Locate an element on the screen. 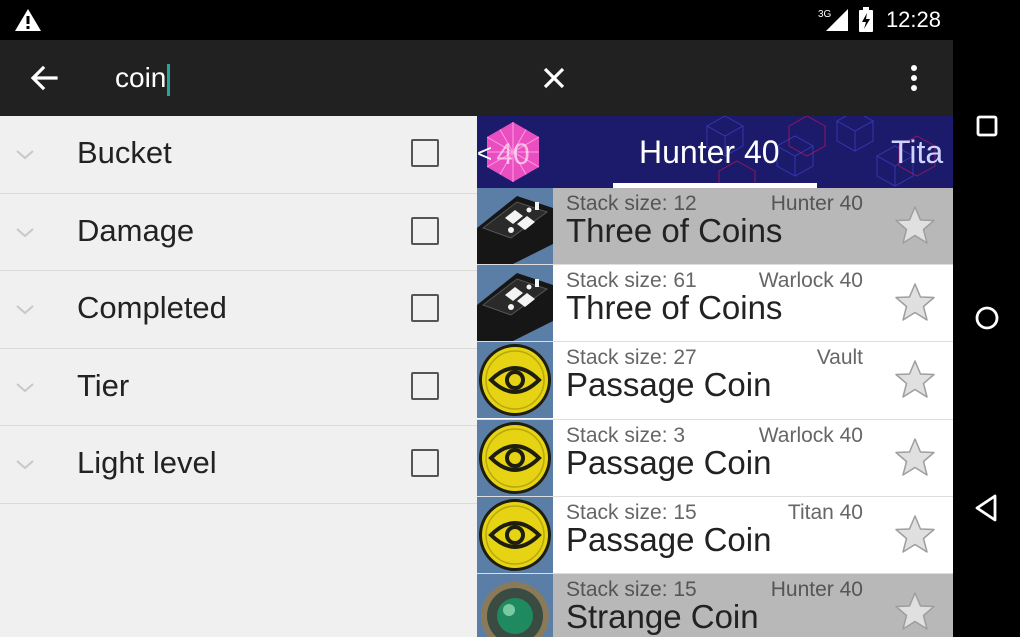 Image resolution: width=1020 pixels, height=637 pixels. back-icon is located at coordinates (987, 508).